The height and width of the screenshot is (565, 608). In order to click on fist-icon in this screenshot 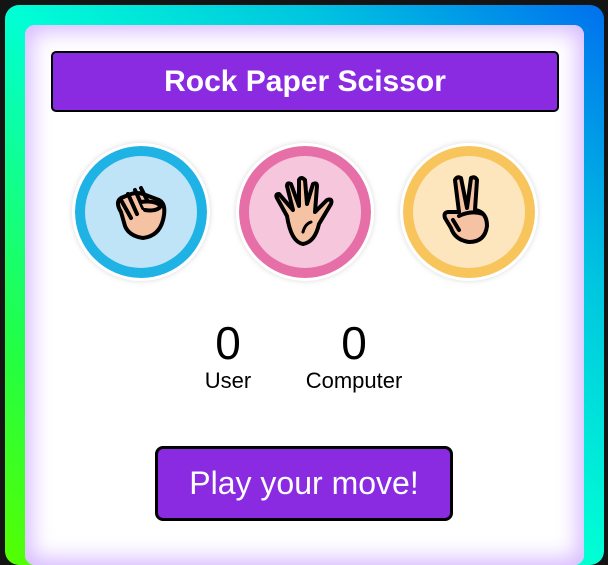, I will do `click(141, 213)`.